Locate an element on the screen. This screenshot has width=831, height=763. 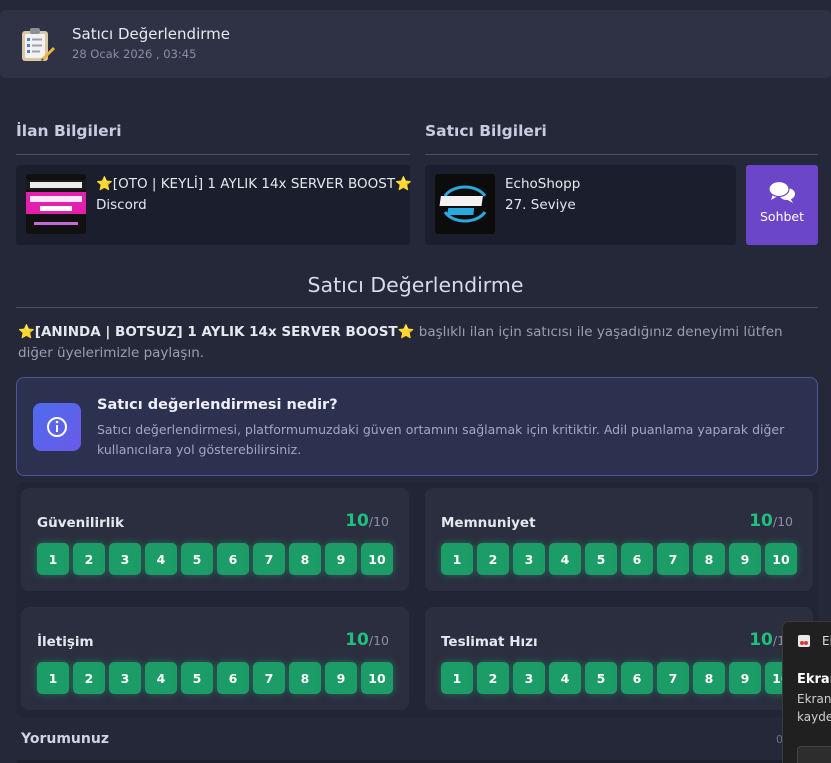
chat-bubbles-icon is located at coordinates (781, 191).